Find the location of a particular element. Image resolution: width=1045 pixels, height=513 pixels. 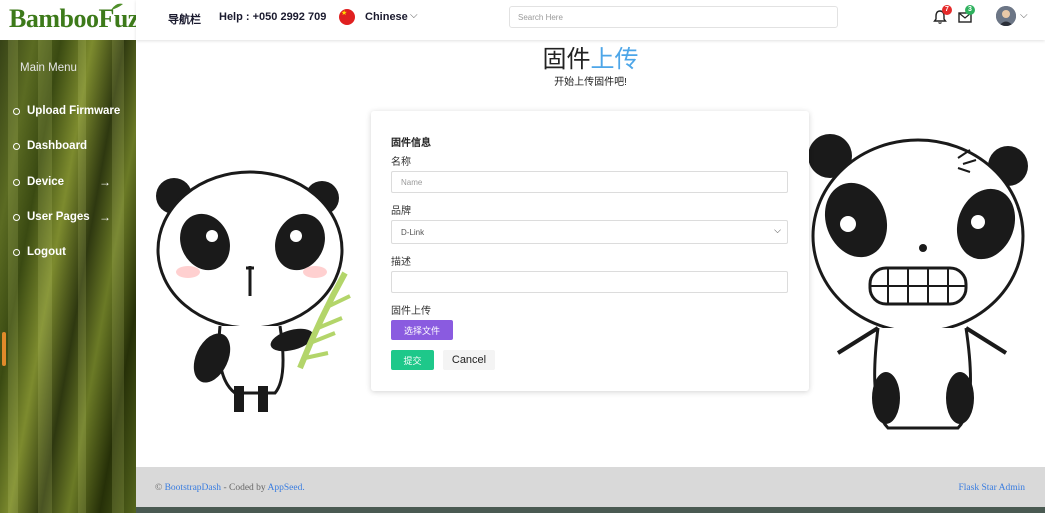

logo-area: BambooFuzz is located at coordinates (68, 20).